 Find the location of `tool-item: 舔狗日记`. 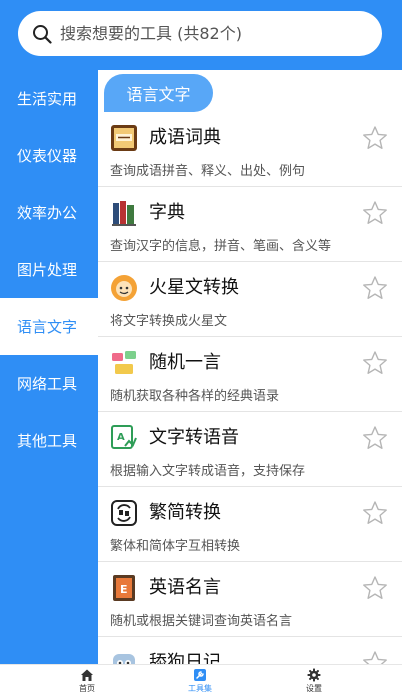

tool-item: 舔狗日记 is located at coordinates (250, 650).